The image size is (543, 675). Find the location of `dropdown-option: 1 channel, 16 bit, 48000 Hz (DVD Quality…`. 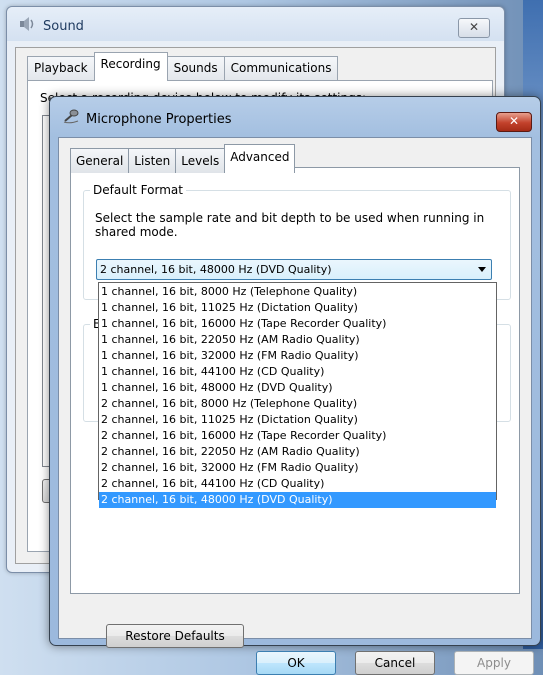

dropdown-option: 1 channel, 16 bit, 48000 Hz (DVD Quality… is located at coordinates (297, 388).